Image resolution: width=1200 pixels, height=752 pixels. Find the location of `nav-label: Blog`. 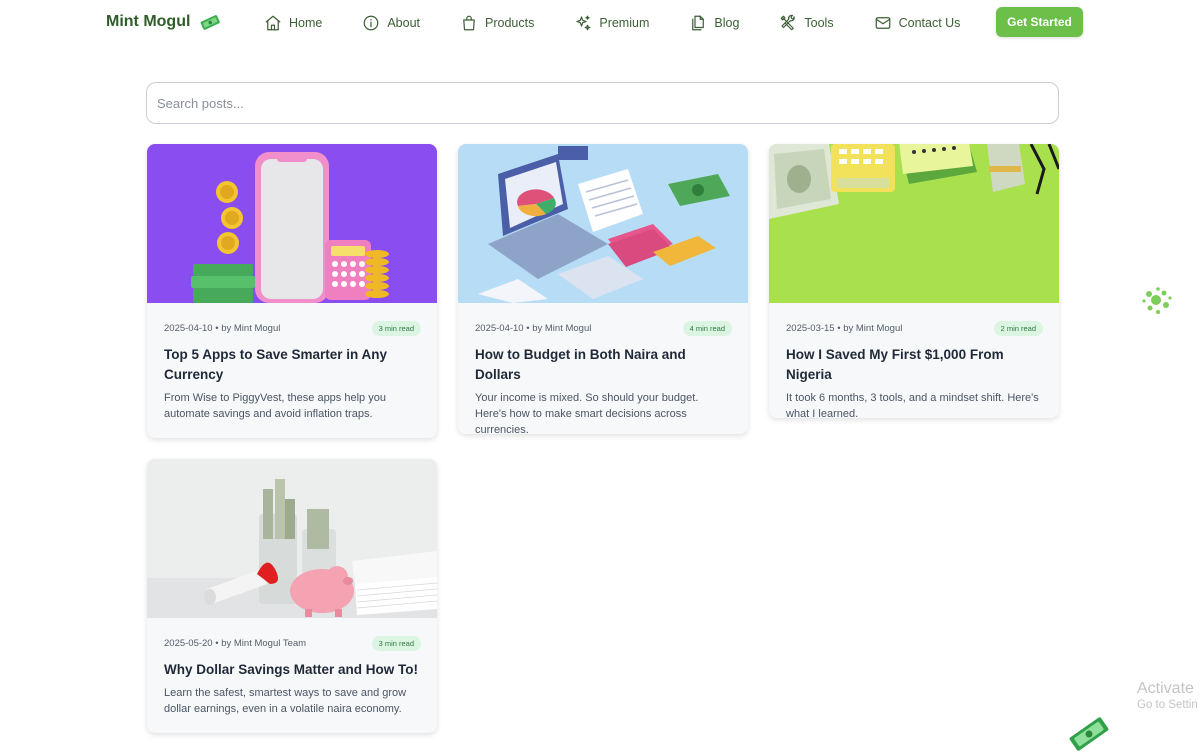

nav-label: Blog is located at coordinates (727, 23).